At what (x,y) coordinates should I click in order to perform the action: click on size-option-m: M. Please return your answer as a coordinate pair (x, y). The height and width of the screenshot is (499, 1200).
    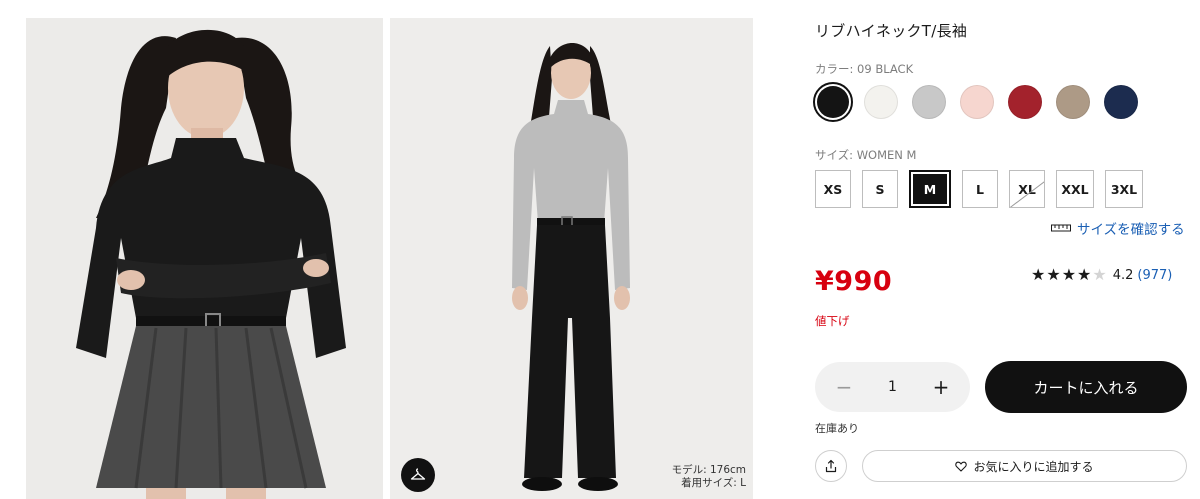
    Looking at the image, I should click on (930, 189).